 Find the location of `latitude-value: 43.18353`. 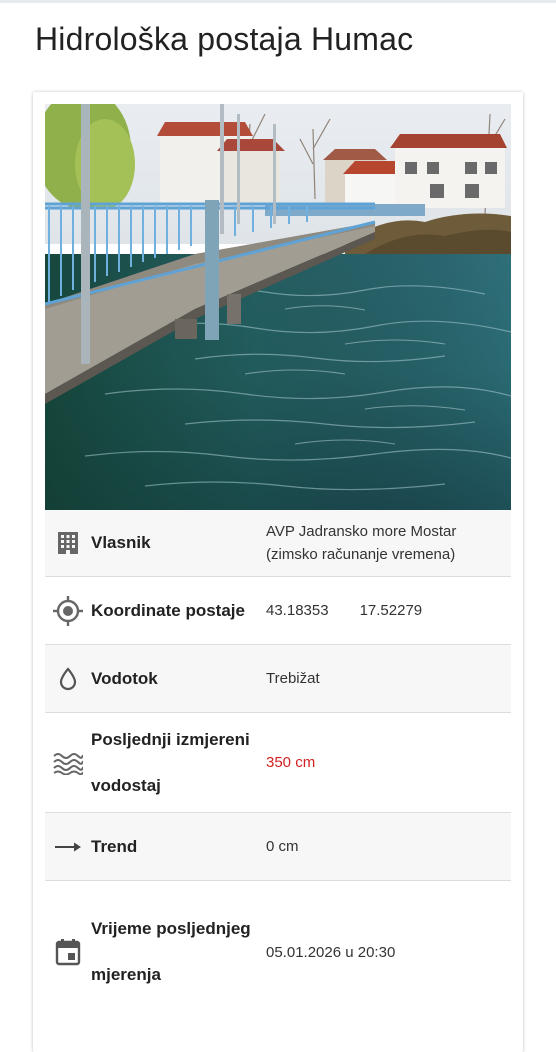

latitude-value: 43.18353 is located at coordinates (297, 610).